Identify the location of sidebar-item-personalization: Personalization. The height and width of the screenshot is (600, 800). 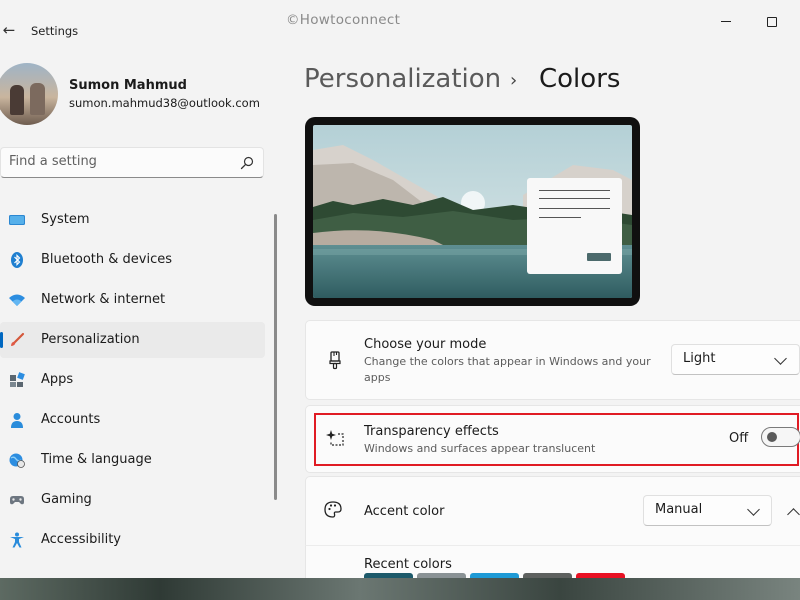
(132, 340).